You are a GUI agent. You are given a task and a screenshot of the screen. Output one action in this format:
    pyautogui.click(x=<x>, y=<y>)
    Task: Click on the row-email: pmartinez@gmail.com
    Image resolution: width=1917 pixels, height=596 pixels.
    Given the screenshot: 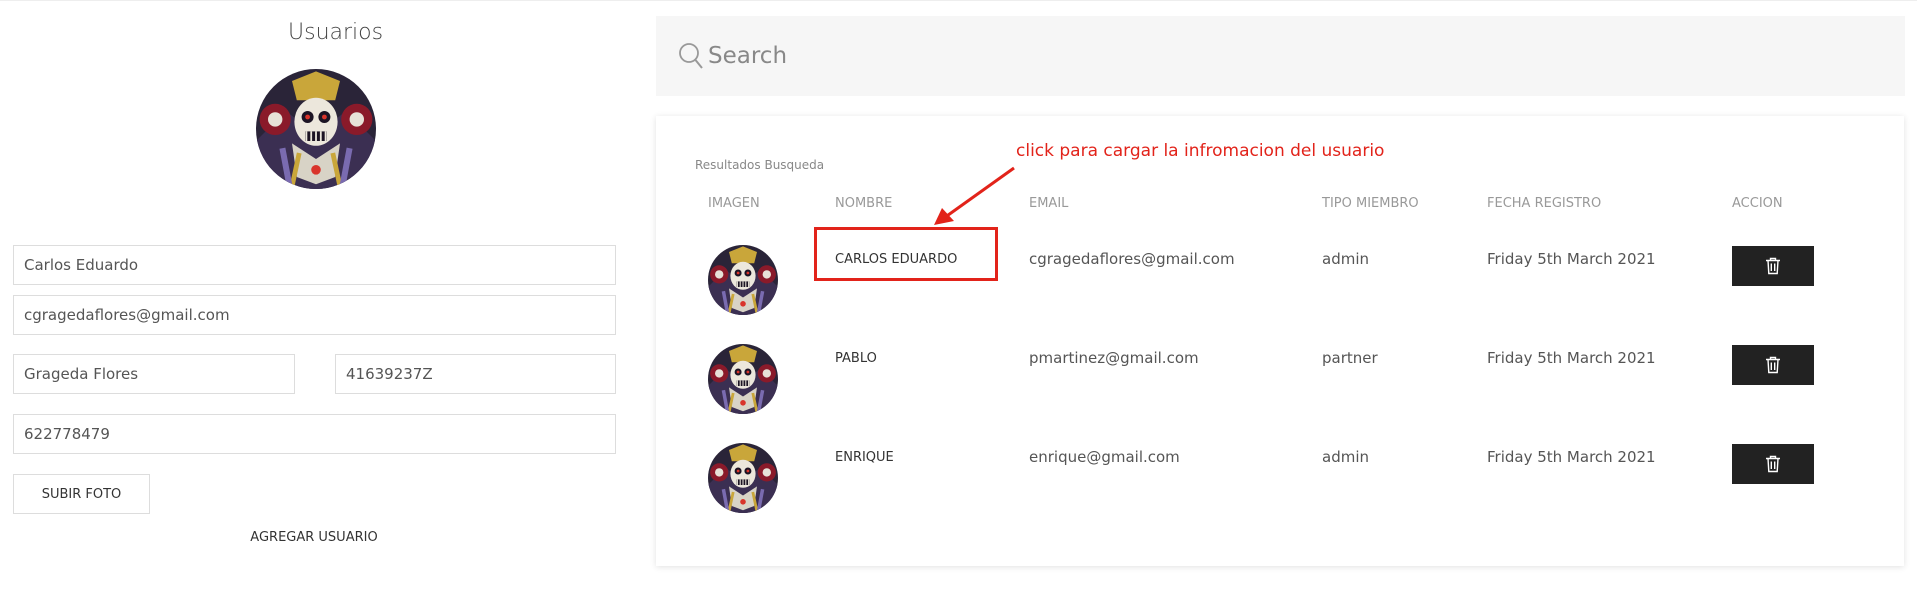 What is the action you would take?
    pyautogui.click(x=1114, y=358)
    